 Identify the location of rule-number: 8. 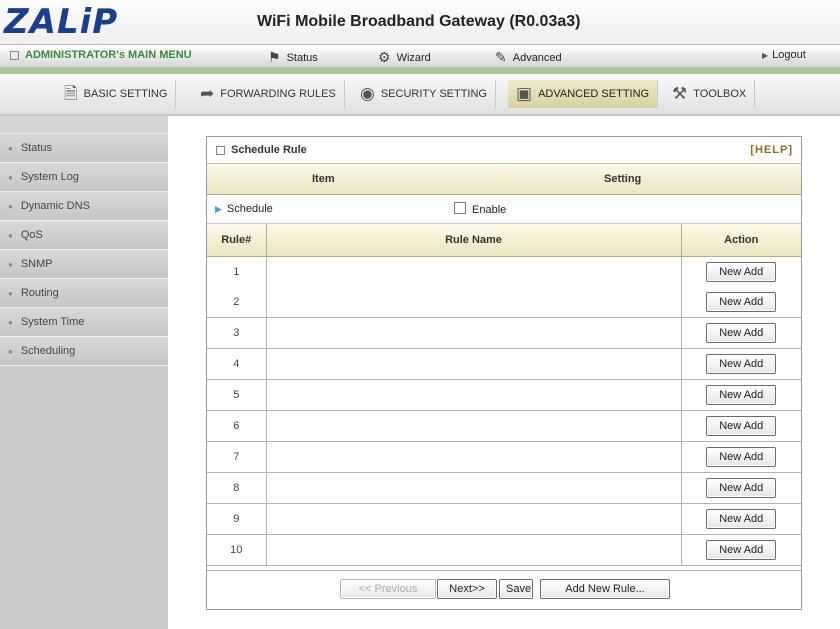
(237, 488).